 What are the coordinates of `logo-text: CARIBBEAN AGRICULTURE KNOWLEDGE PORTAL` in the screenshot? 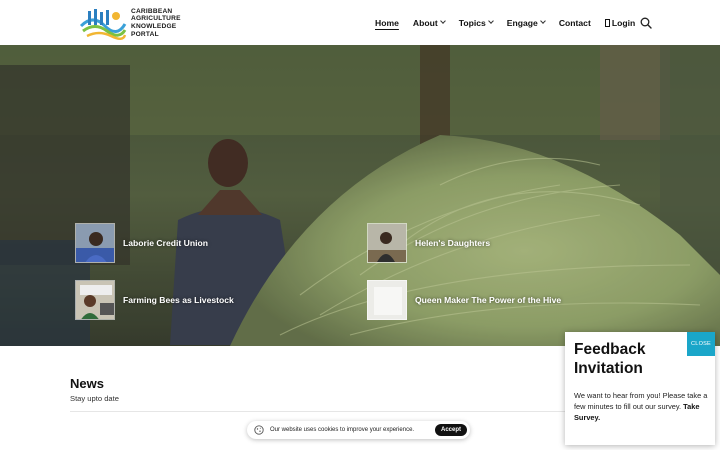 It's located at (160, 23).